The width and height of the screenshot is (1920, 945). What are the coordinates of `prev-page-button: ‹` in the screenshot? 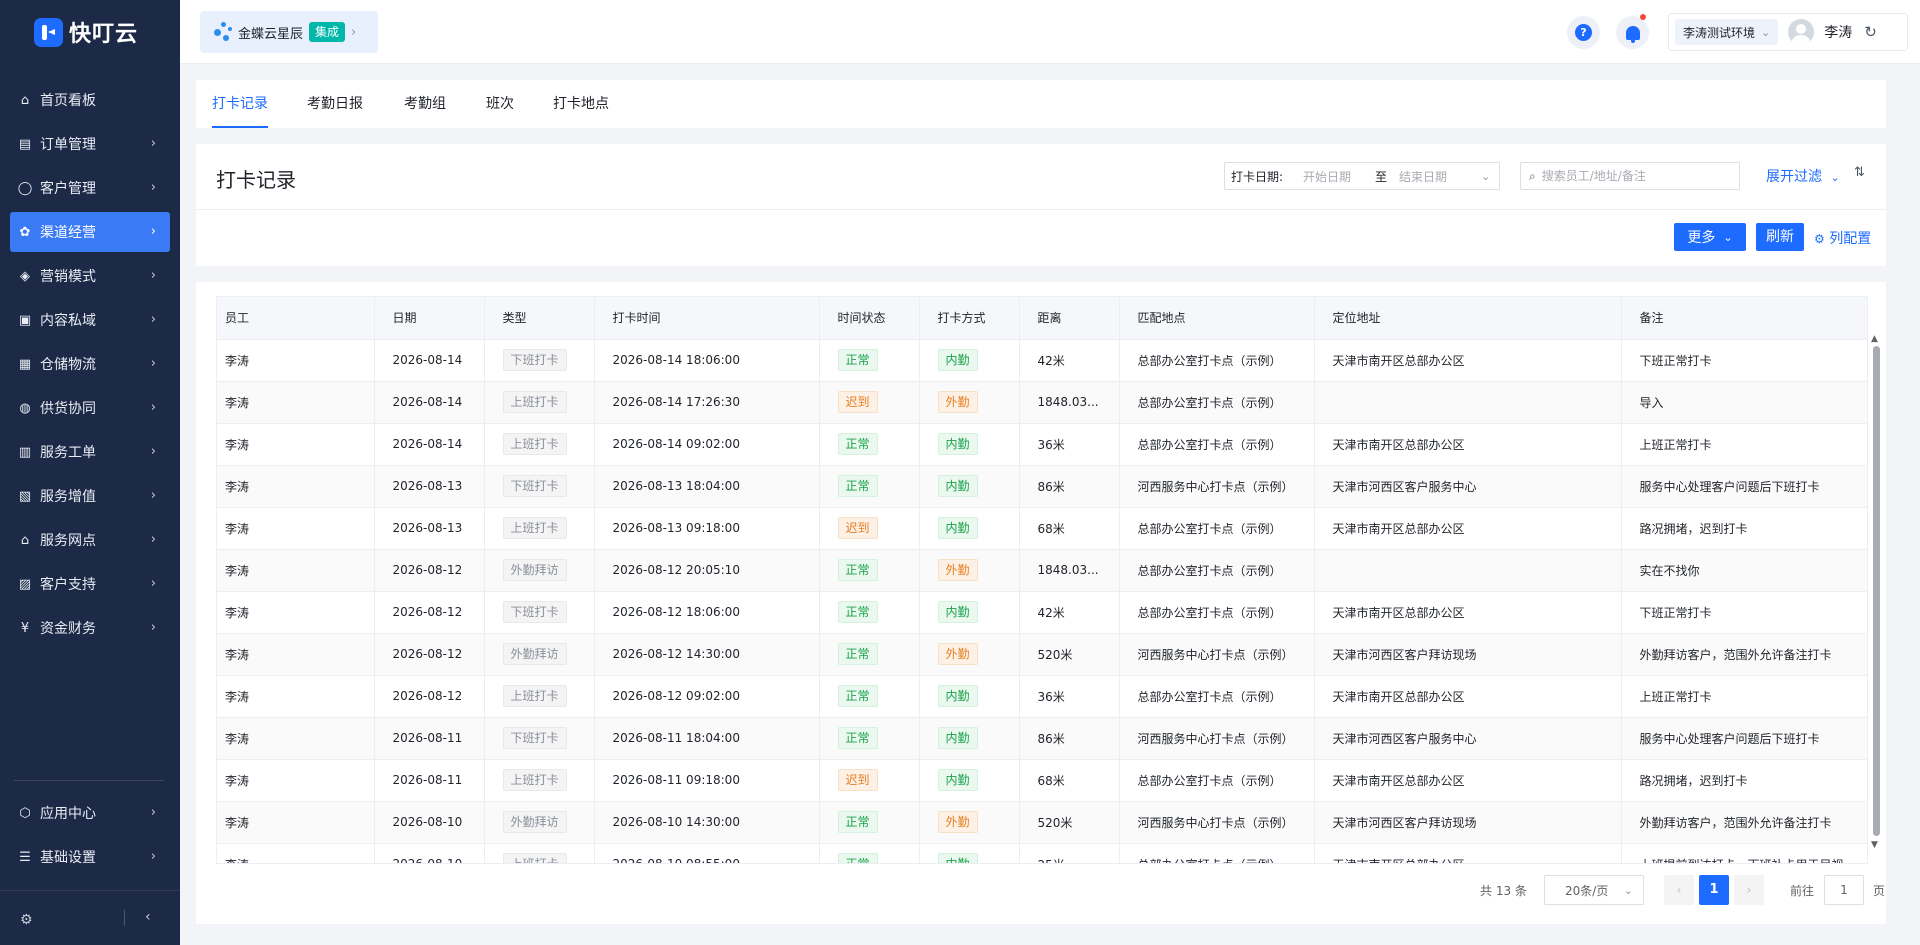 It's located at (1679, 890).